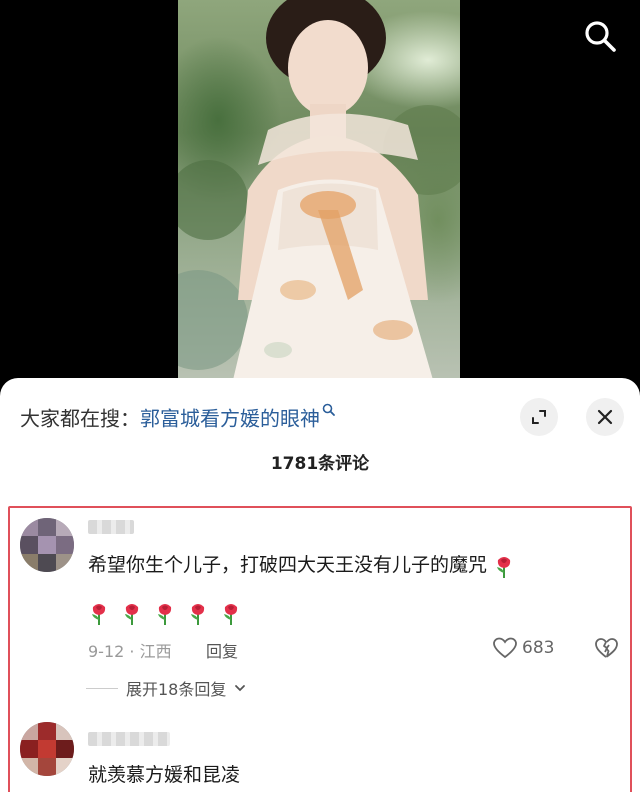 The width and height of the screenshot is (640, 792). I want to click on close-icon, so click(605, 417).